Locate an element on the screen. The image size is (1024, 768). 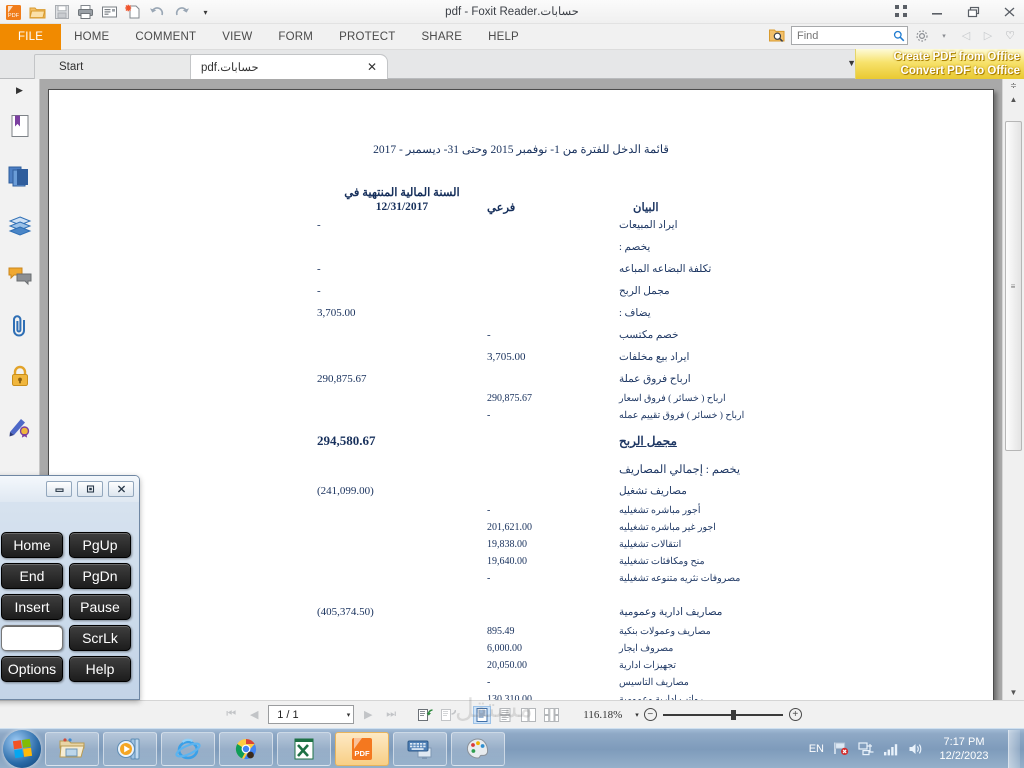
vertical-scrollbar: ≑ ▲ ≡ ▼ is located at coordinates (1013, 389).